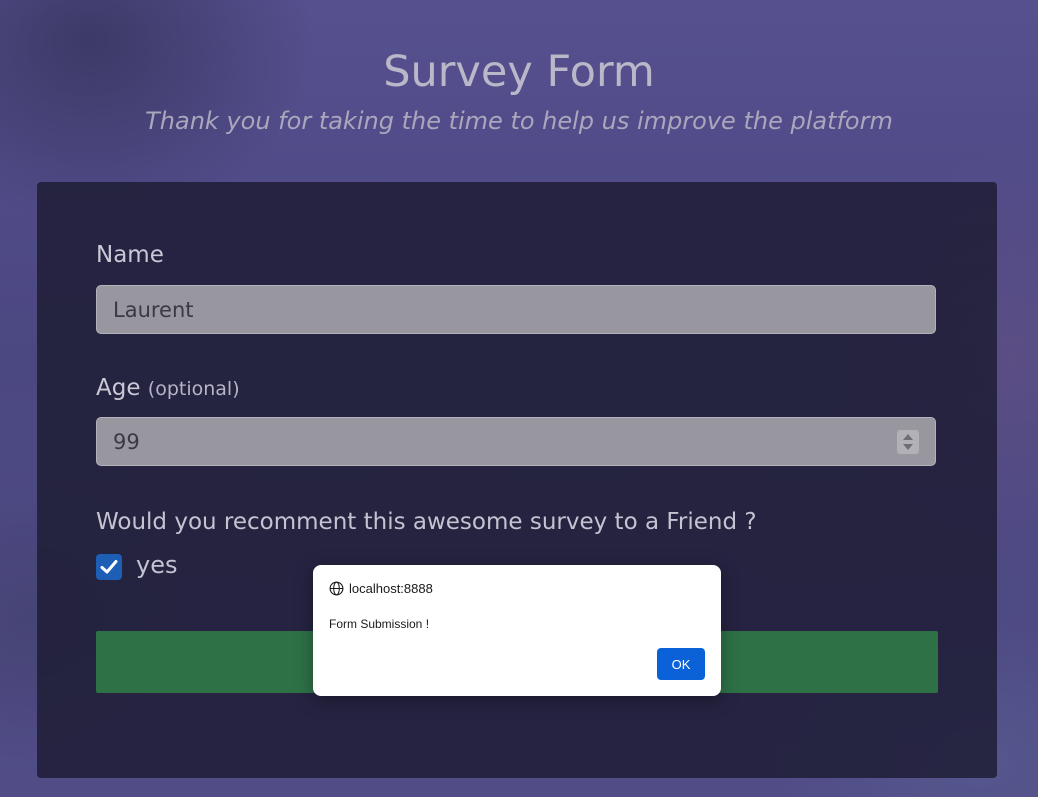 This screenshot has height=797, width=1038. Describe the element at coordinates (681, 664) in the screenshot. I see `ok-button: OK` at that location.